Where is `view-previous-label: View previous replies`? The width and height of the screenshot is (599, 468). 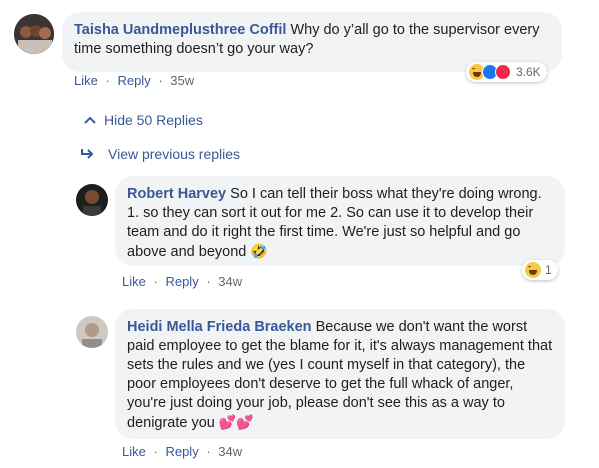
view-previous-label: View previous replies is located at coordinates (174, 154).